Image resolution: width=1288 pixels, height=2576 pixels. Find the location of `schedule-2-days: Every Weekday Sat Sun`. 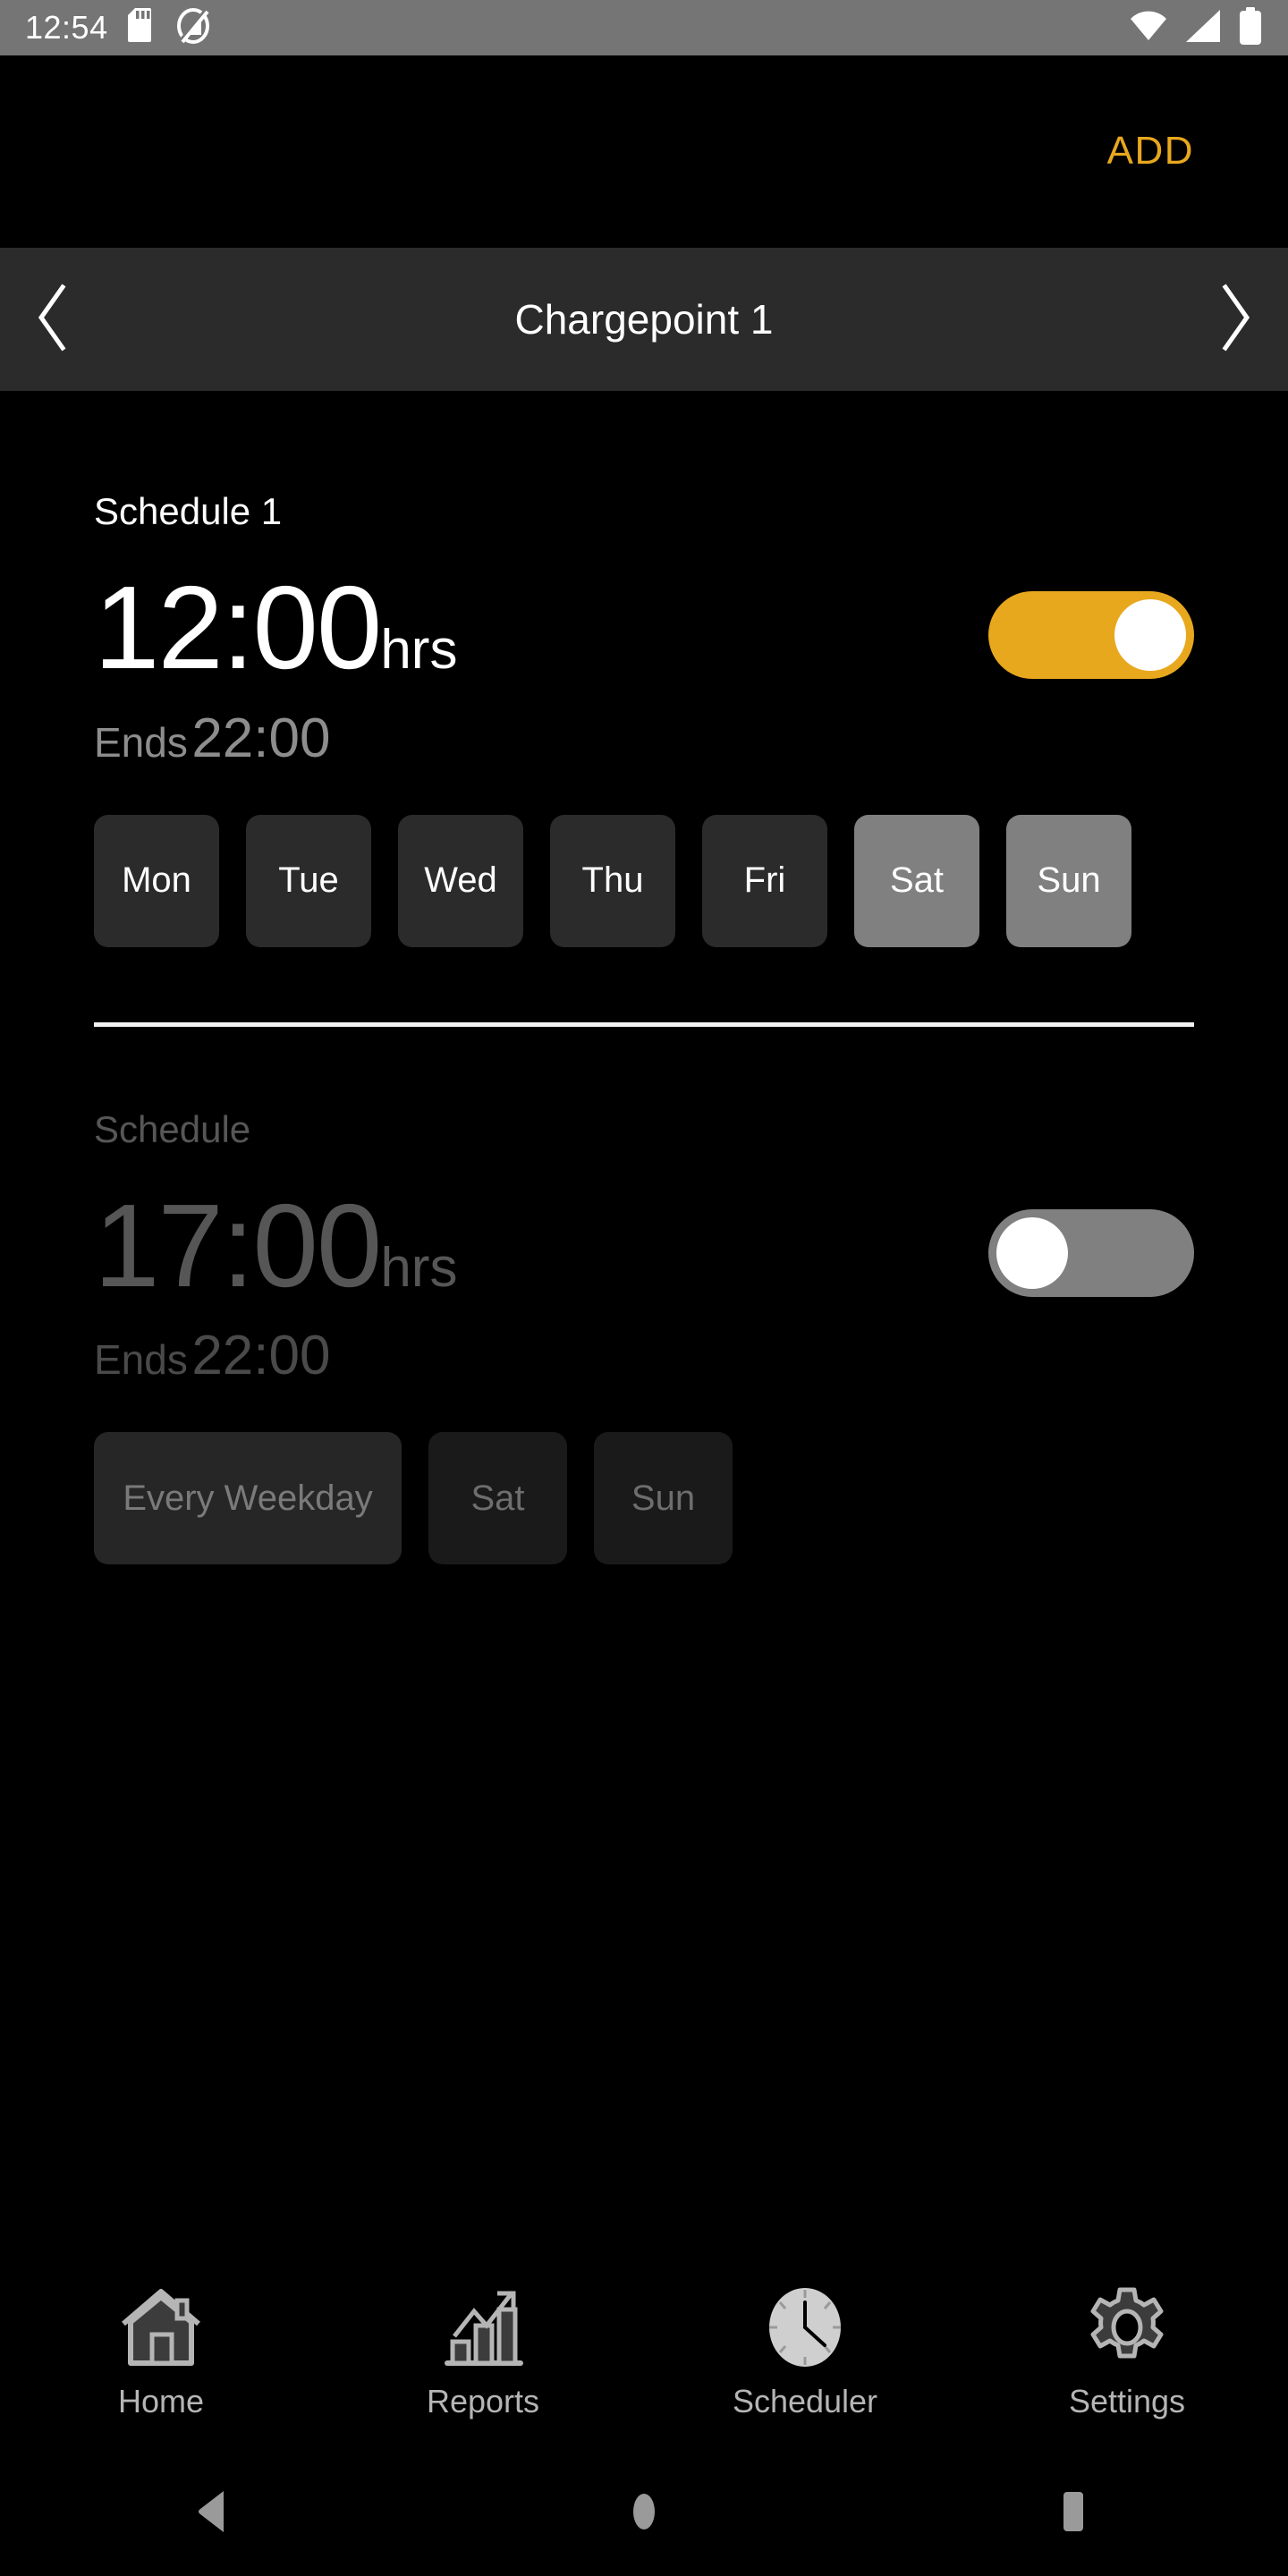

schedule-2-days: Every Weekday Sat Sun is located at coordinates (644, 1498).